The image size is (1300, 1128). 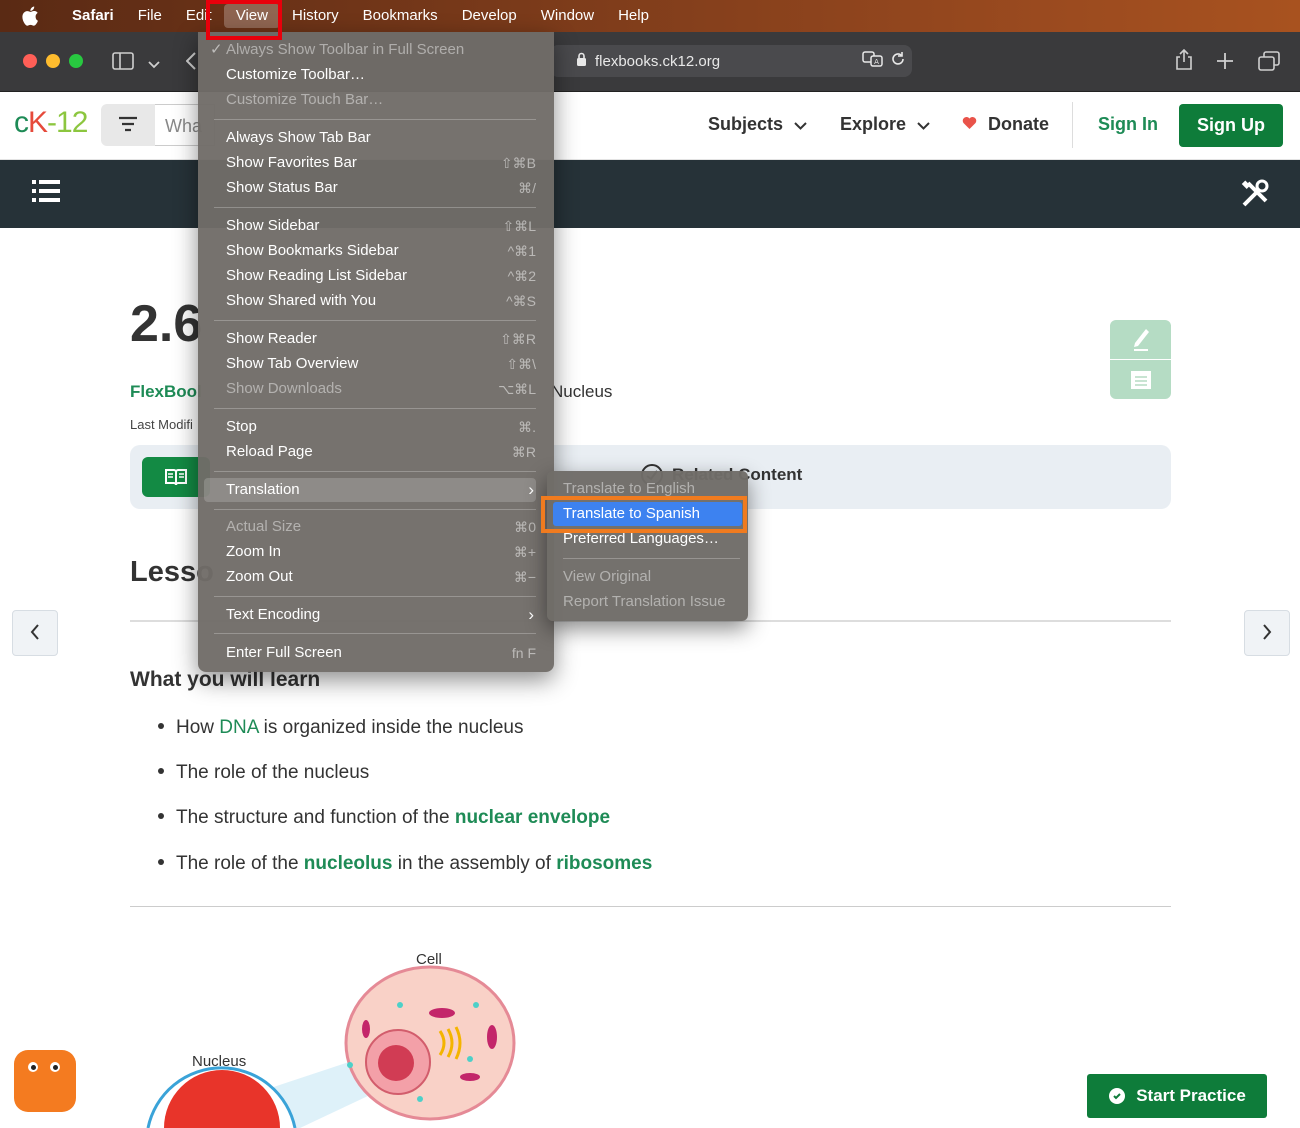 What do you see at coordinates (1225, 63) in the screenshot?
I see `new-tab-icon` at bounding box center [1225, 63].